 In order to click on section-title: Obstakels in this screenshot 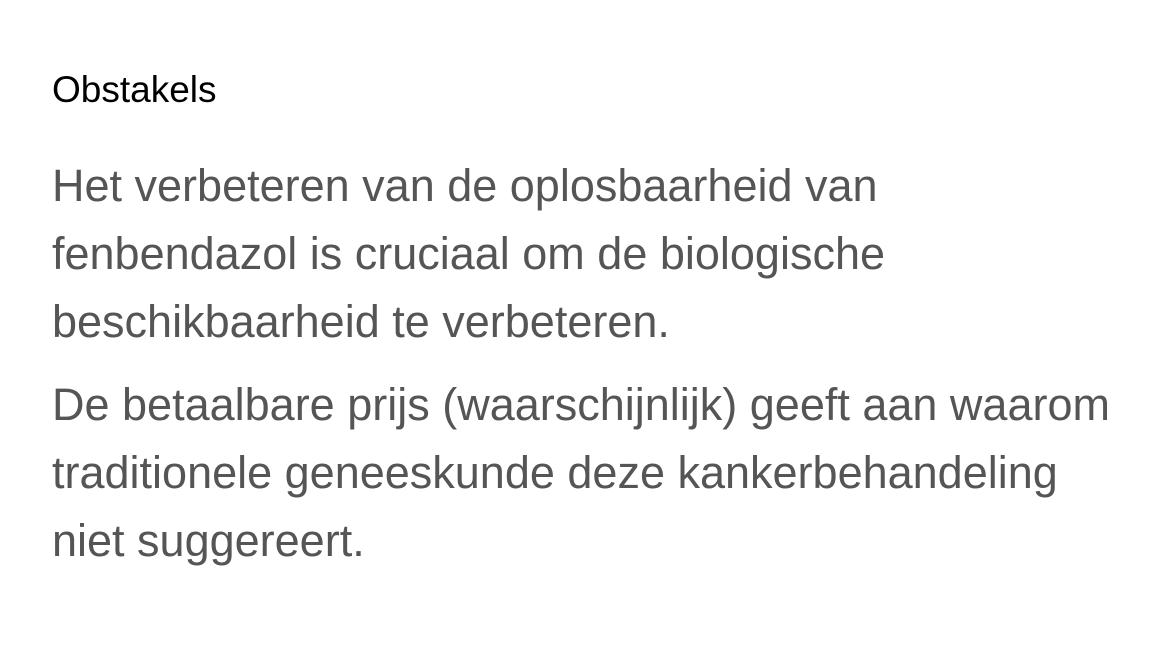, I will do `click(134, 89)`.